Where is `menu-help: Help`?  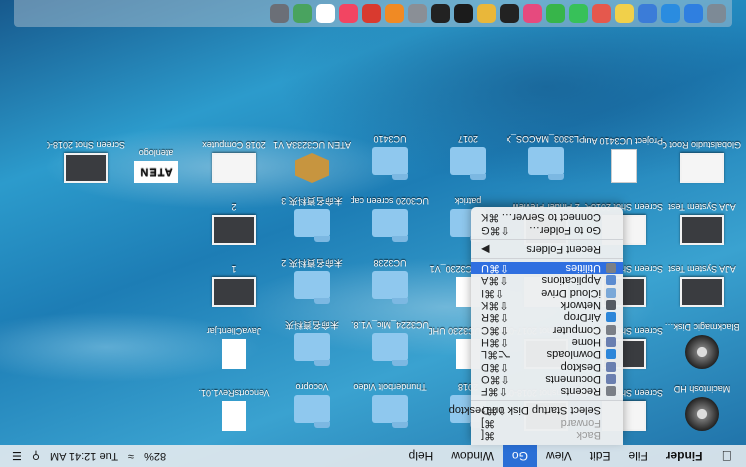 menu-help: Help is located at coordinates (421, 456).